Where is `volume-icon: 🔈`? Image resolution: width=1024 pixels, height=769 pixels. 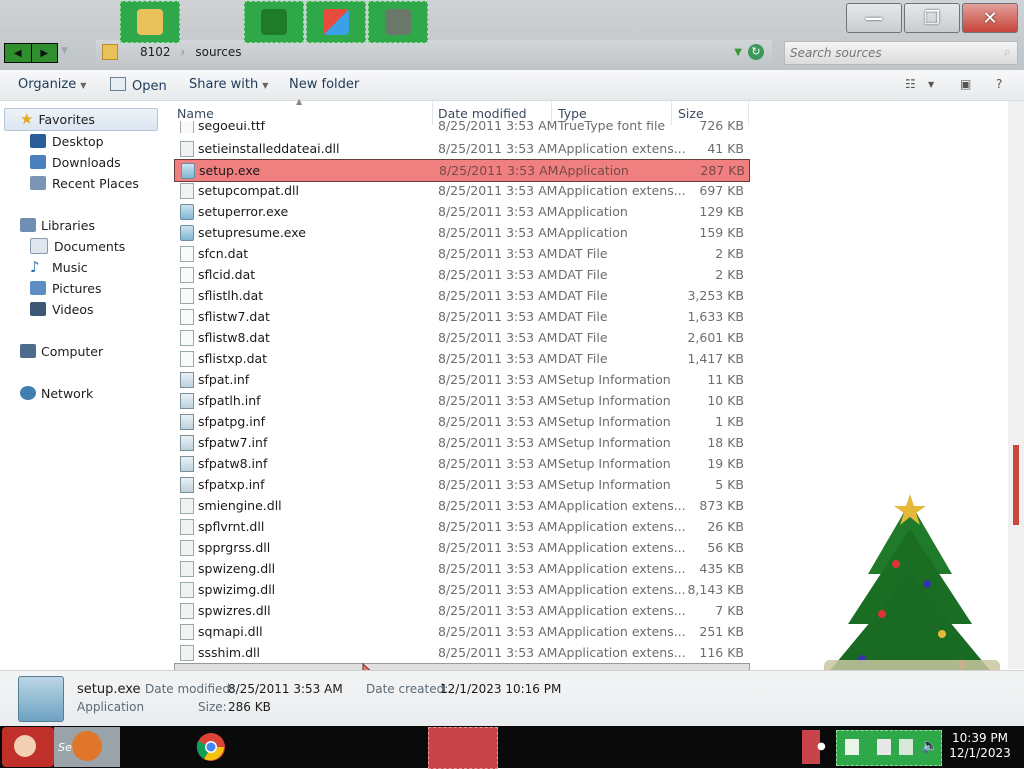 volume-icon: 🔈 is located at coordinates (929, 746).